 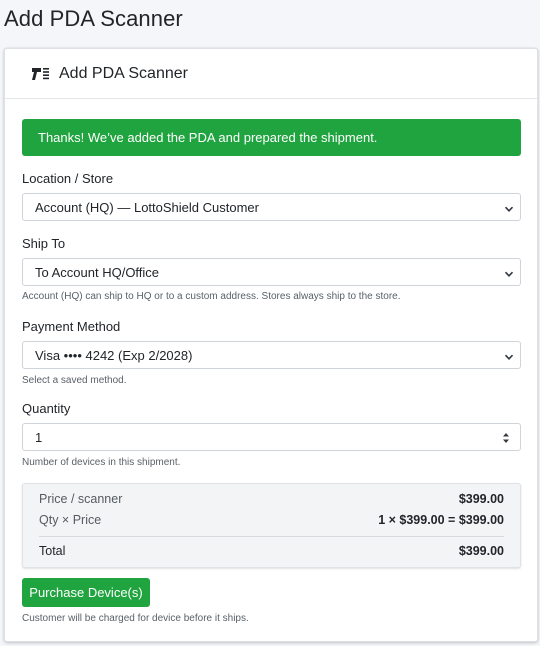 What do you see at coordinates (506, 438) in the screenshot?
I see `stepper-arrows-icon` at bounding box center [506, 438].